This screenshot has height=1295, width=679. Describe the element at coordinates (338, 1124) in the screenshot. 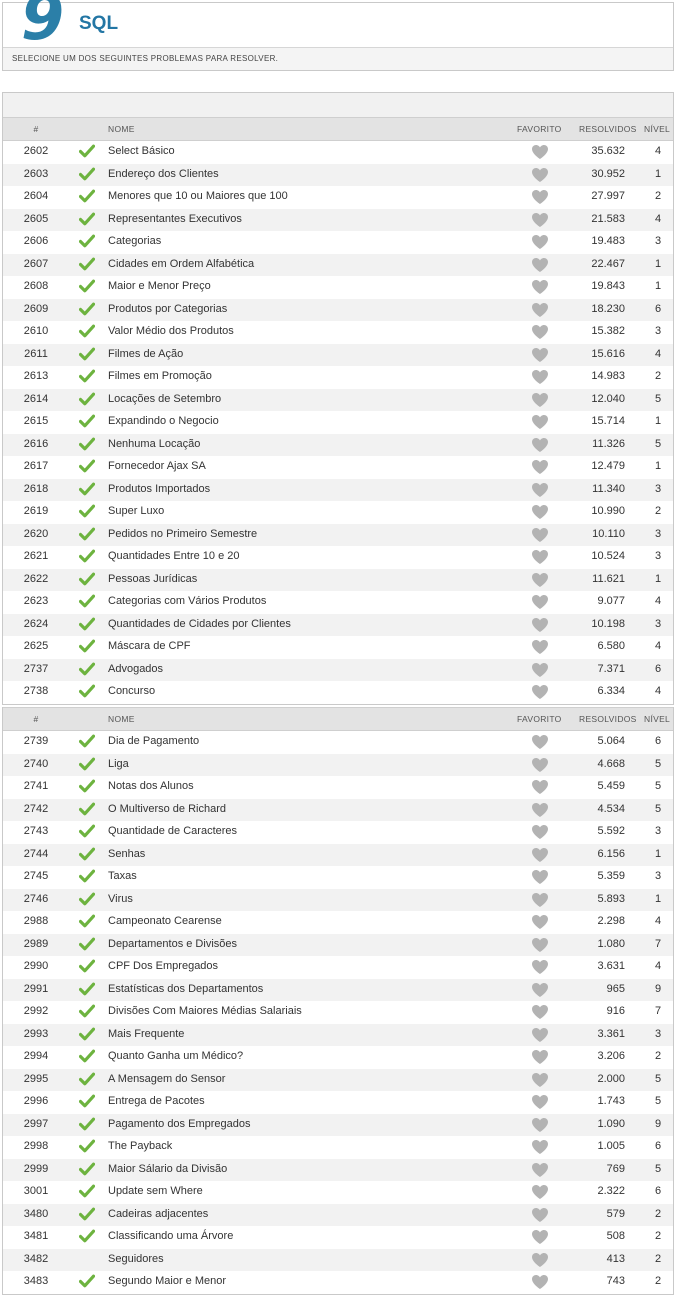

I see `table-row: 2997 Pagamento dos Empregados 1.090 9` at that location.